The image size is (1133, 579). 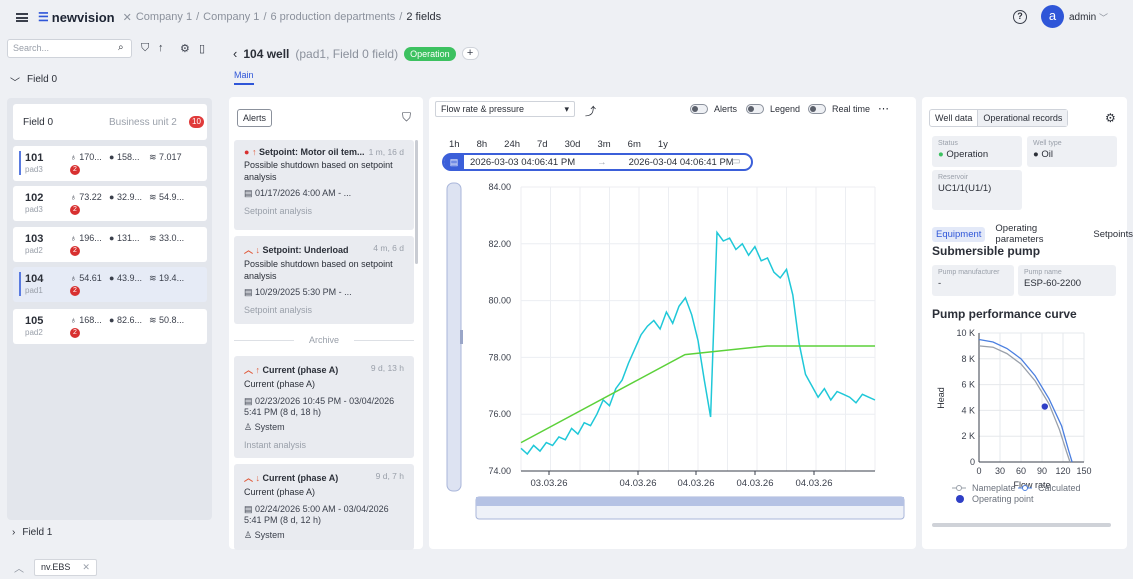 I want to click on reservoir-field: Reservoir UC1/1(U1/1), so click(x=977, y=190).